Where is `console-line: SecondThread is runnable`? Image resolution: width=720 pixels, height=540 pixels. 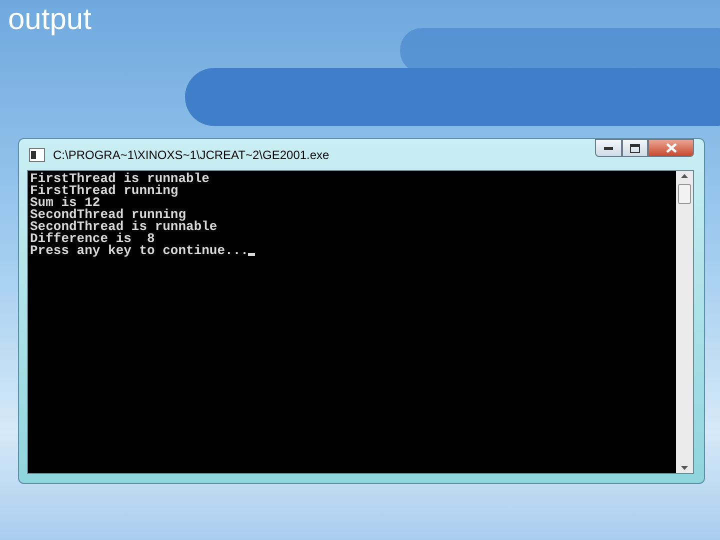 console-line: SecondThread is runnable is located at coordinates (124, 227).